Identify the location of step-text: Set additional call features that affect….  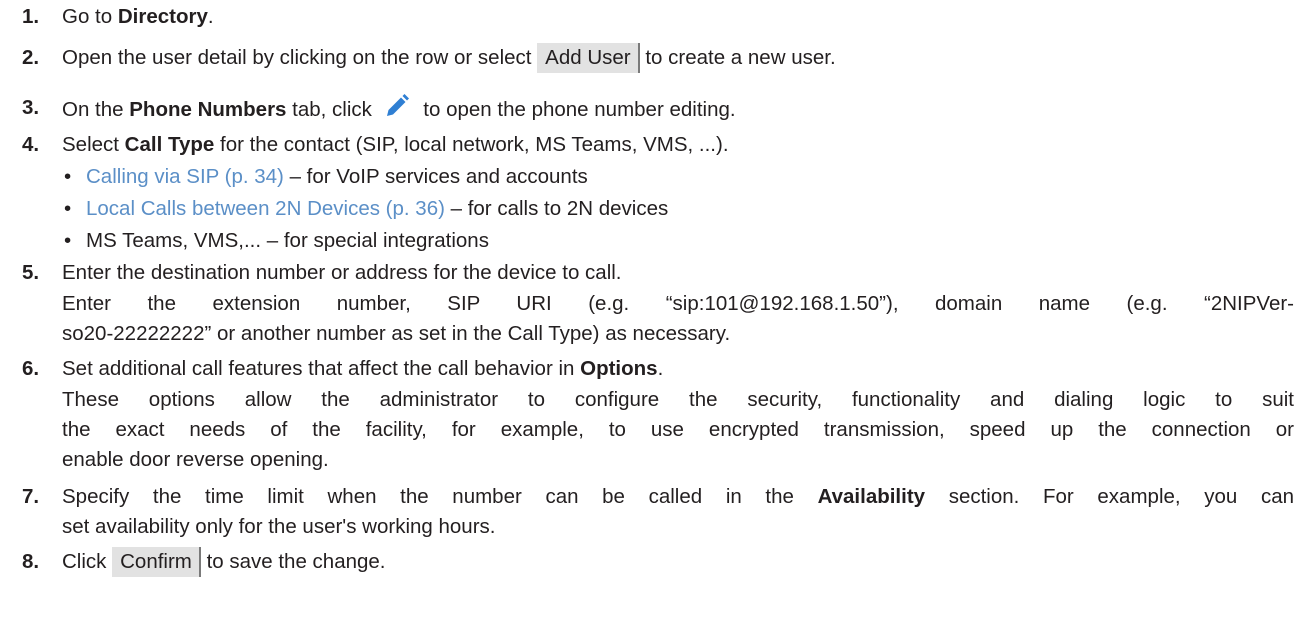
(363, 368).